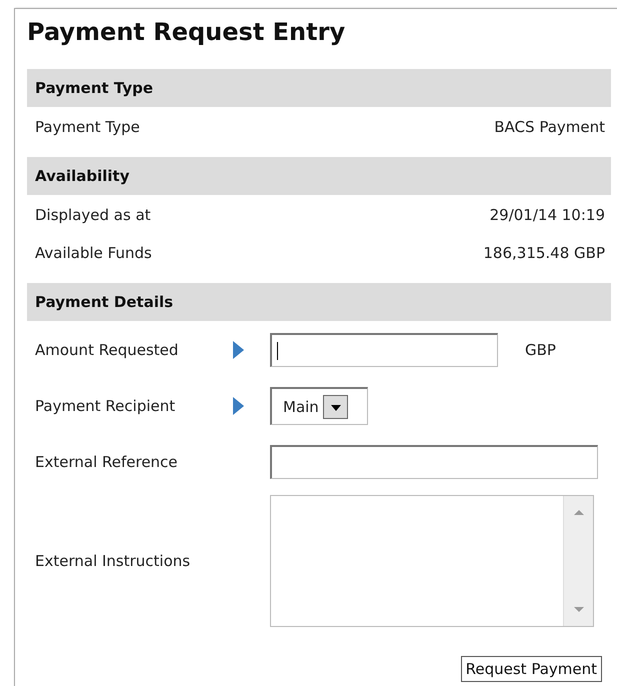 The width and height of the screenshot is (617, 686). Describe the element at coordinates (319, 88) in the screenshot. I see `section-header: Payment Type` at that location.